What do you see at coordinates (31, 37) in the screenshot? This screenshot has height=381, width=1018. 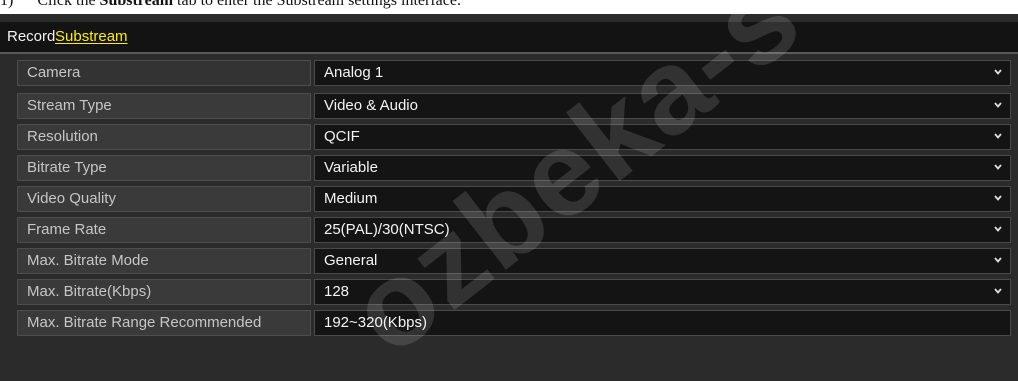 I see `tab-record: Record` at bounding box center [31, 37].